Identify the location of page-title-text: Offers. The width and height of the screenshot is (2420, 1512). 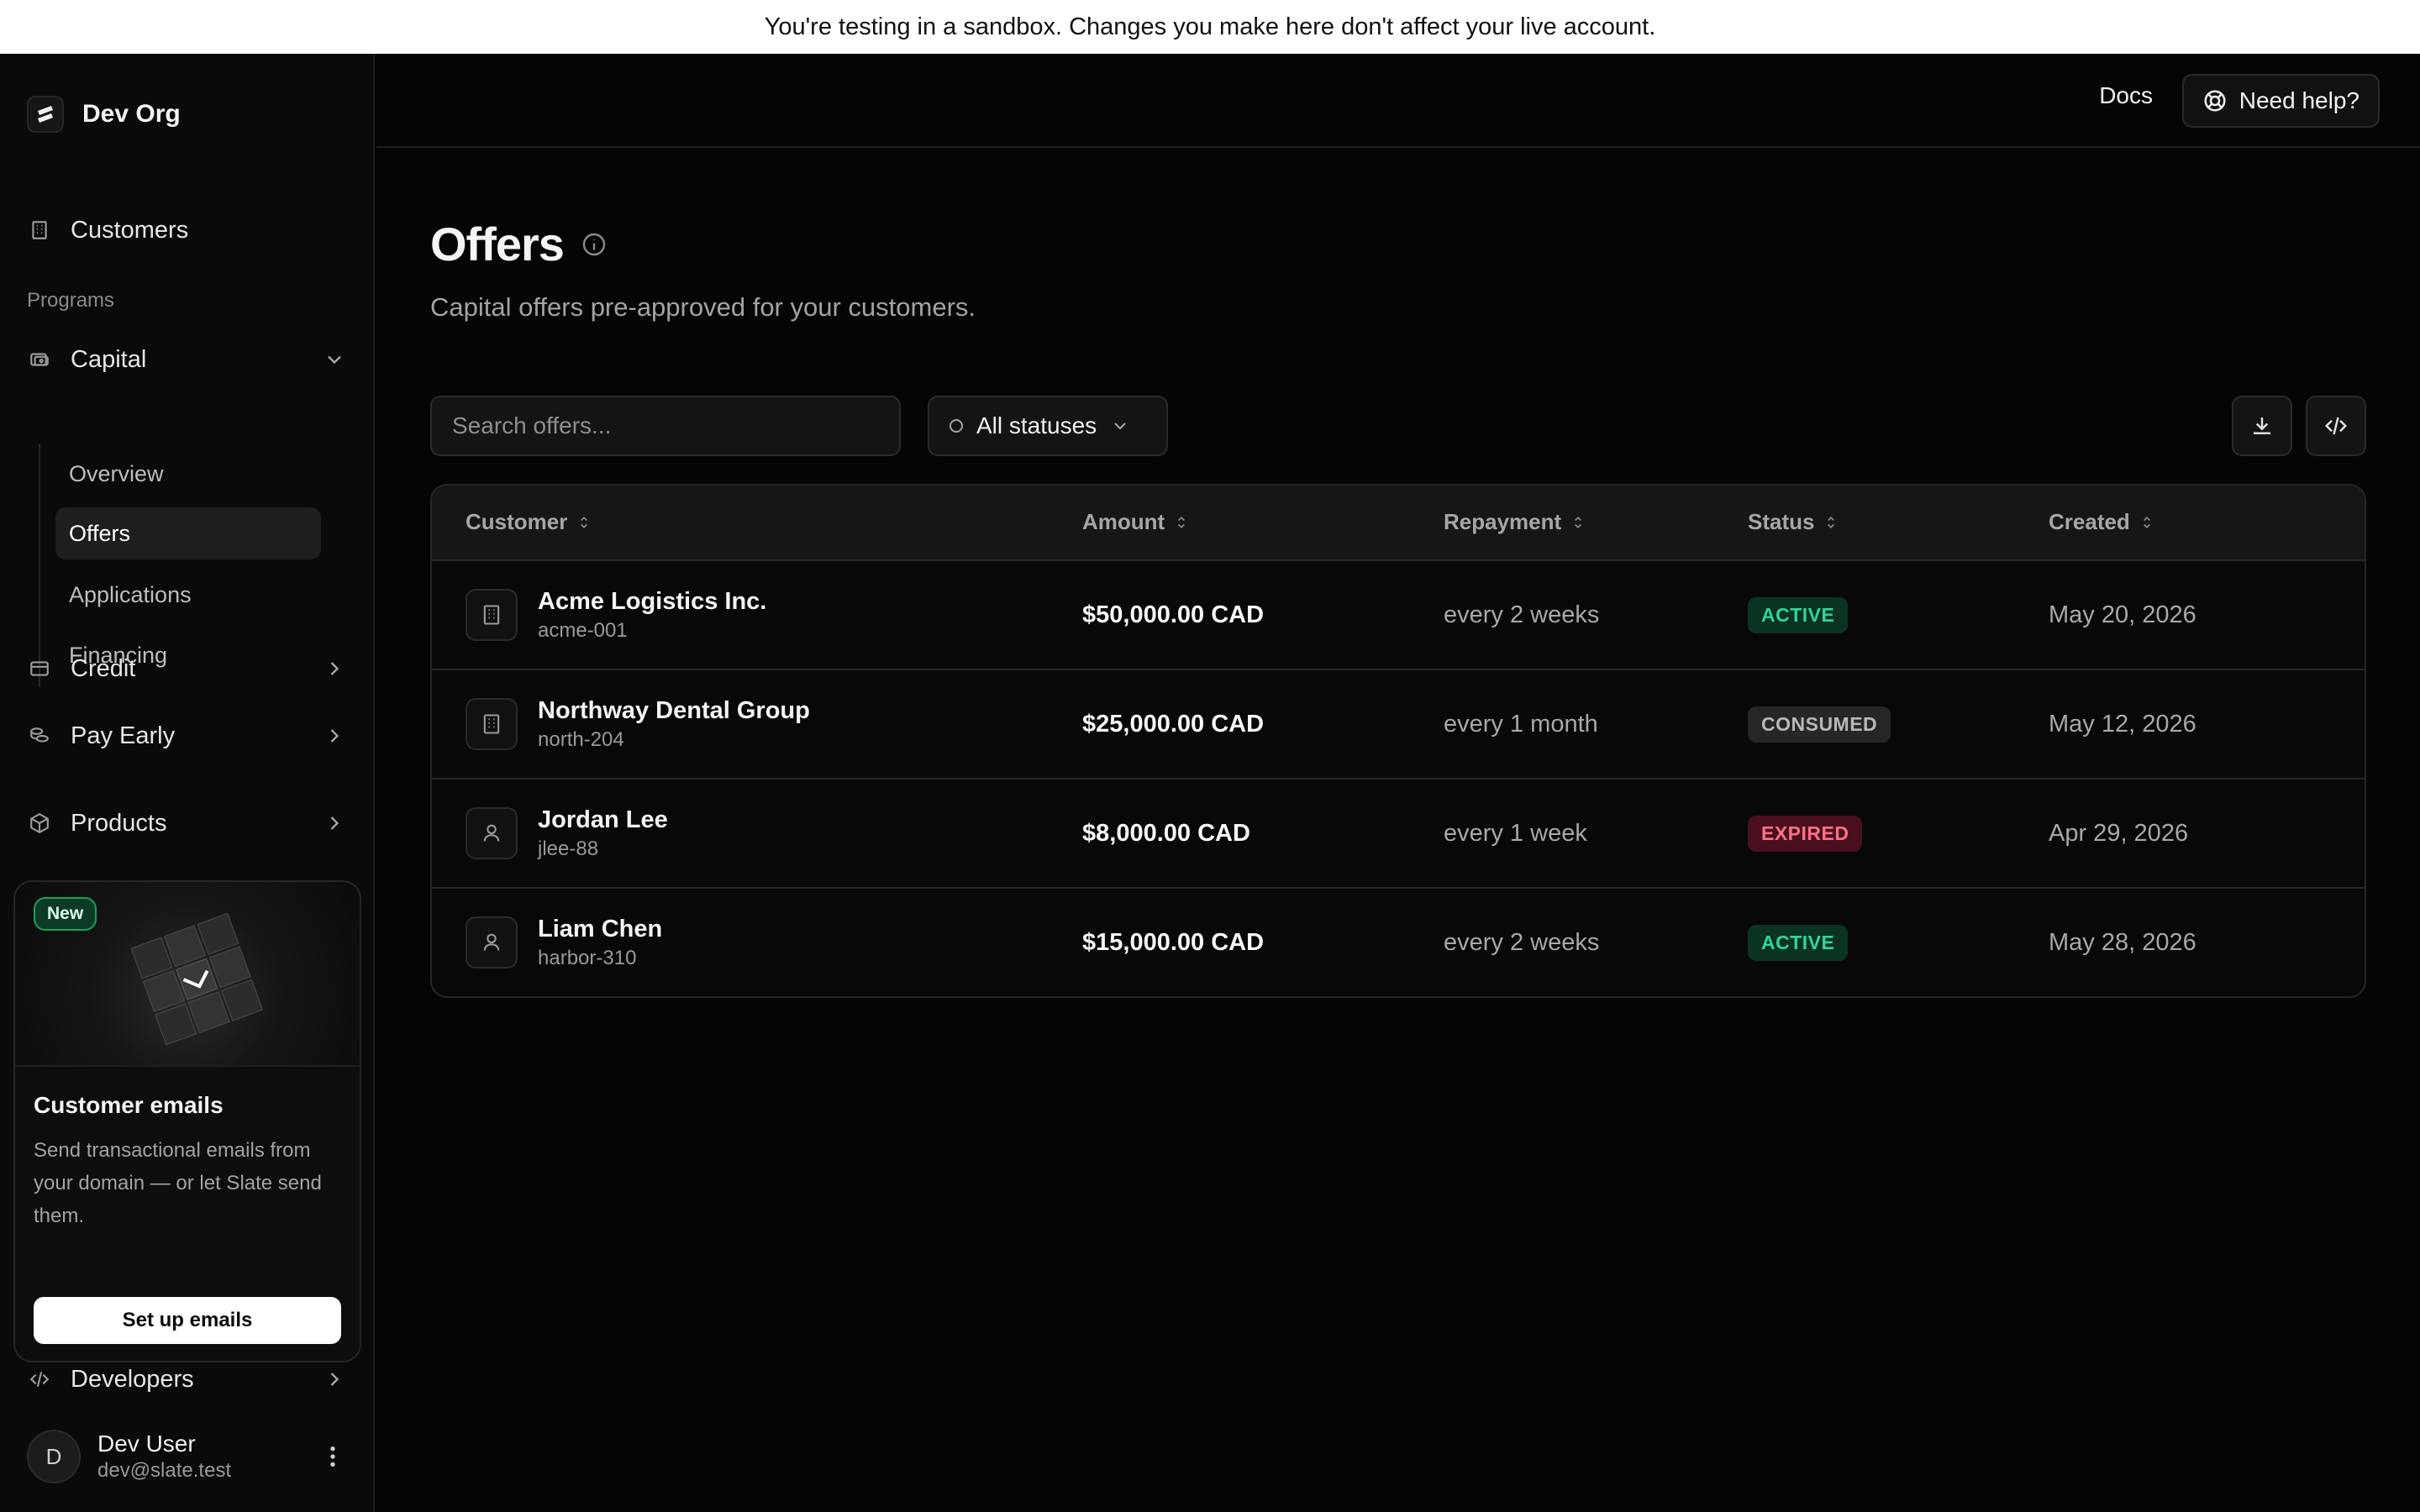
(497, 244).